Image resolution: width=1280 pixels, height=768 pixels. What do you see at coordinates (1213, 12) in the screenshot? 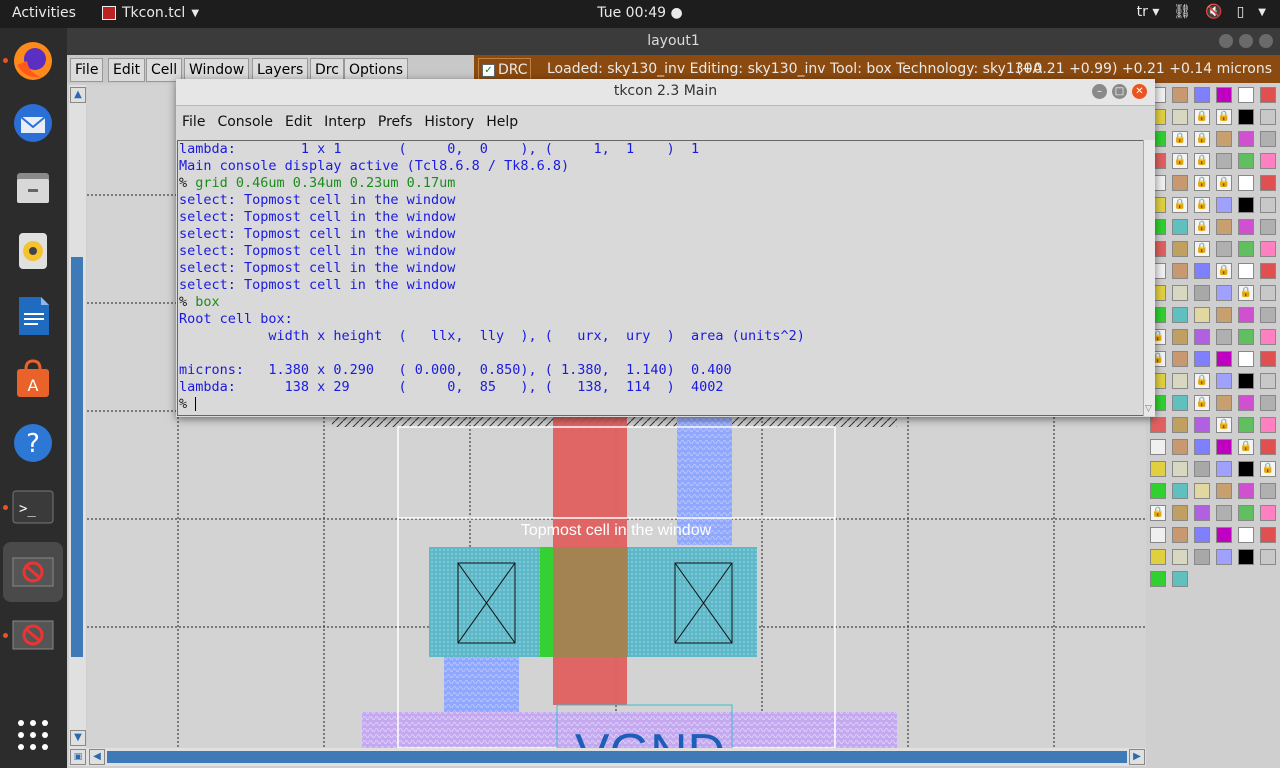
I see `volume-icon: 🔇` at bounding box center [1213, 12].